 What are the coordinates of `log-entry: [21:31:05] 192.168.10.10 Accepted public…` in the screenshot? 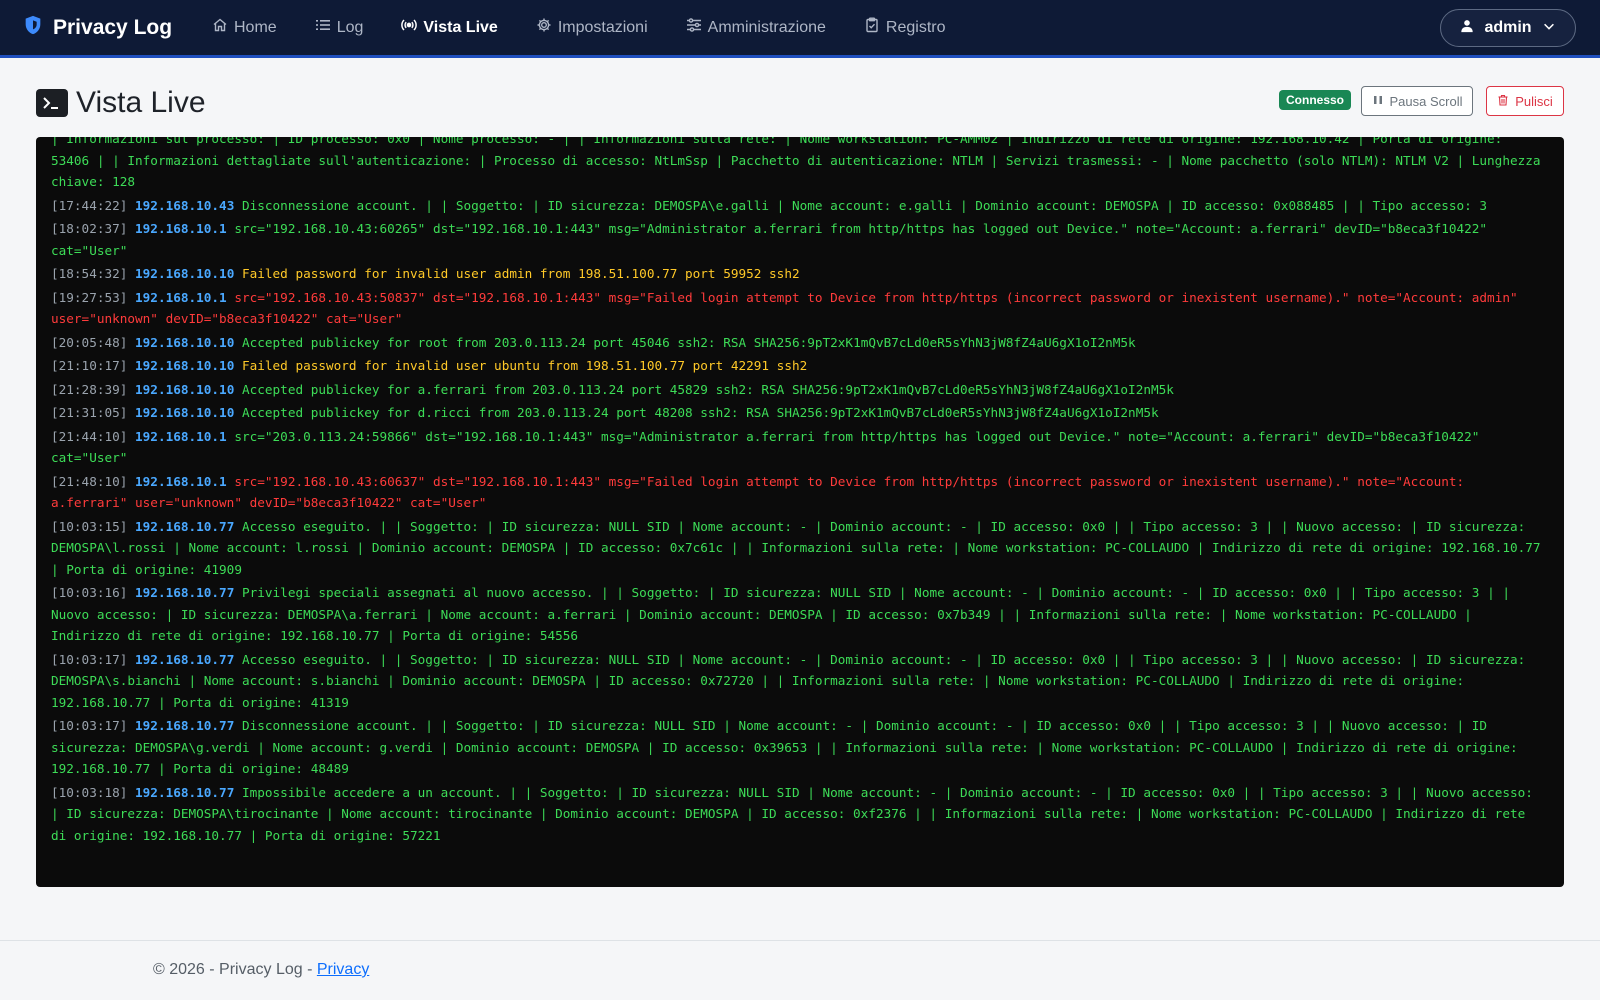 It's located at (799, 413).